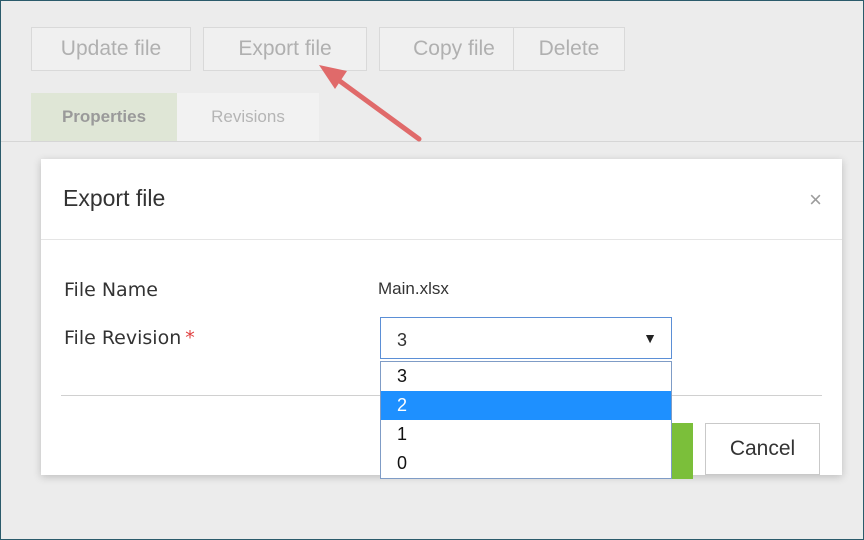  I want to click on revision-dropdown-list: 3 2 1 0, so click(526, 420).